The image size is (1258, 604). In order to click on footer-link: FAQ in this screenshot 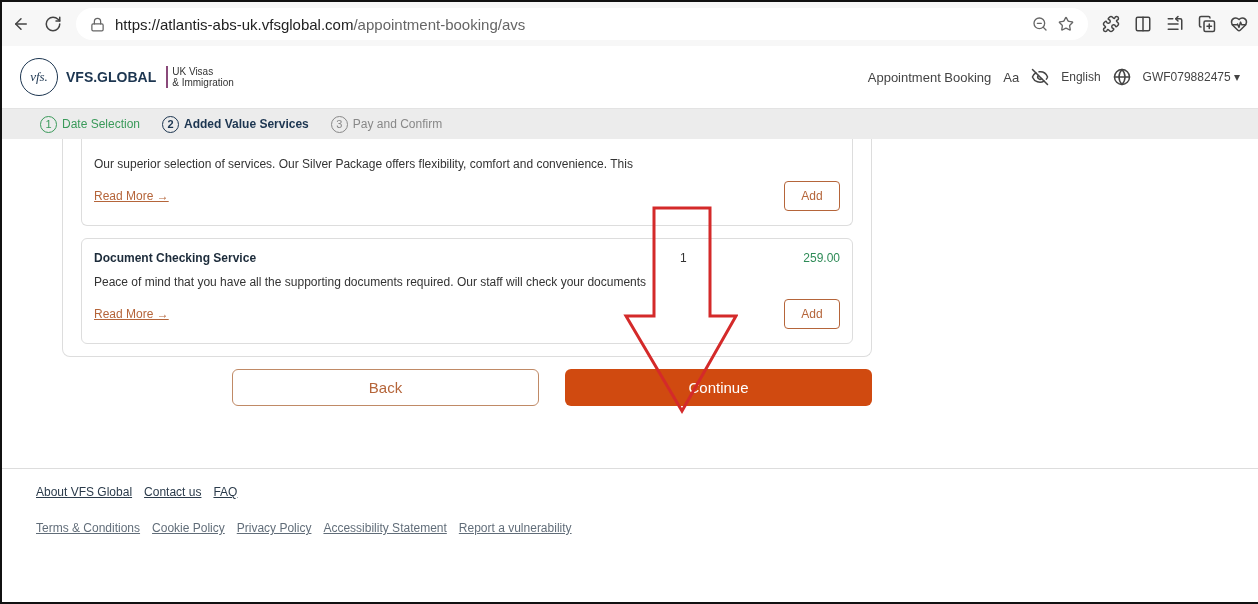, I will do `click(225, 492)`.